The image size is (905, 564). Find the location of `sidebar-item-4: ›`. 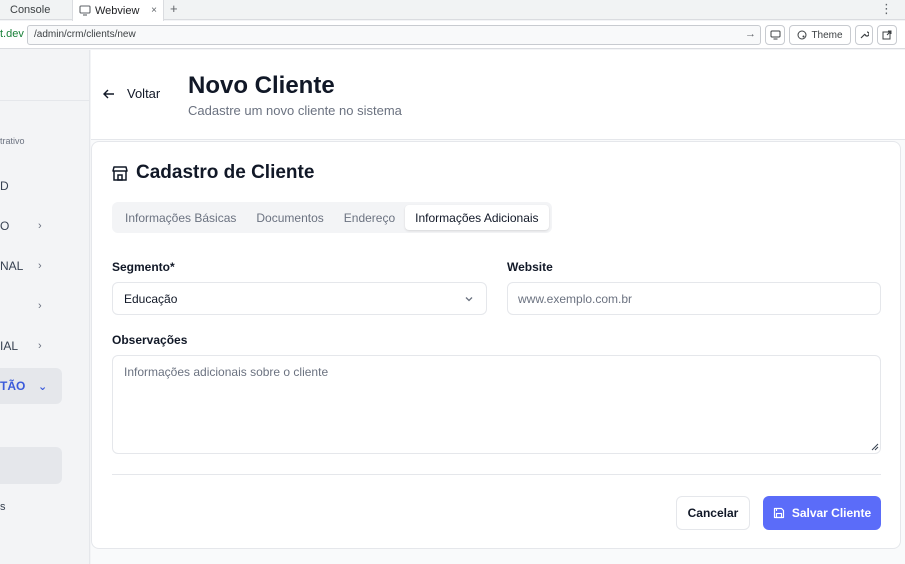

sidebar-item-4: › is located at coordinates (31, 306).